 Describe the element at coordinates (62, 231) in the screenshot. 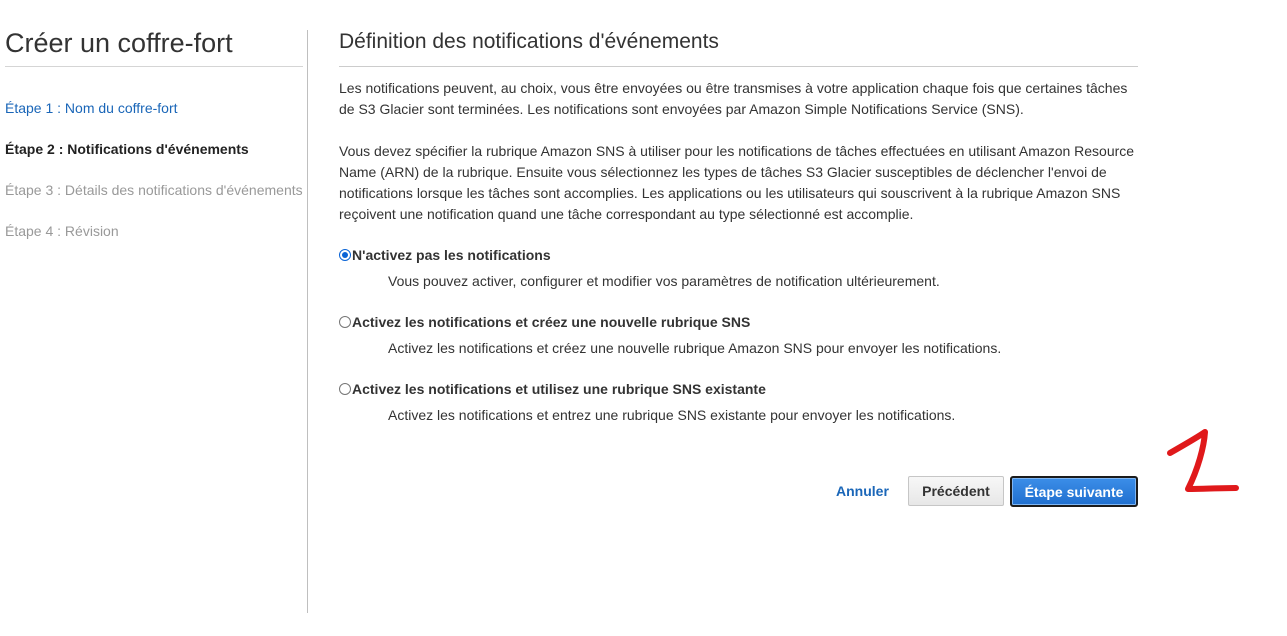

I see `step-4-disabled: Étape 4 : Révision` at that location.